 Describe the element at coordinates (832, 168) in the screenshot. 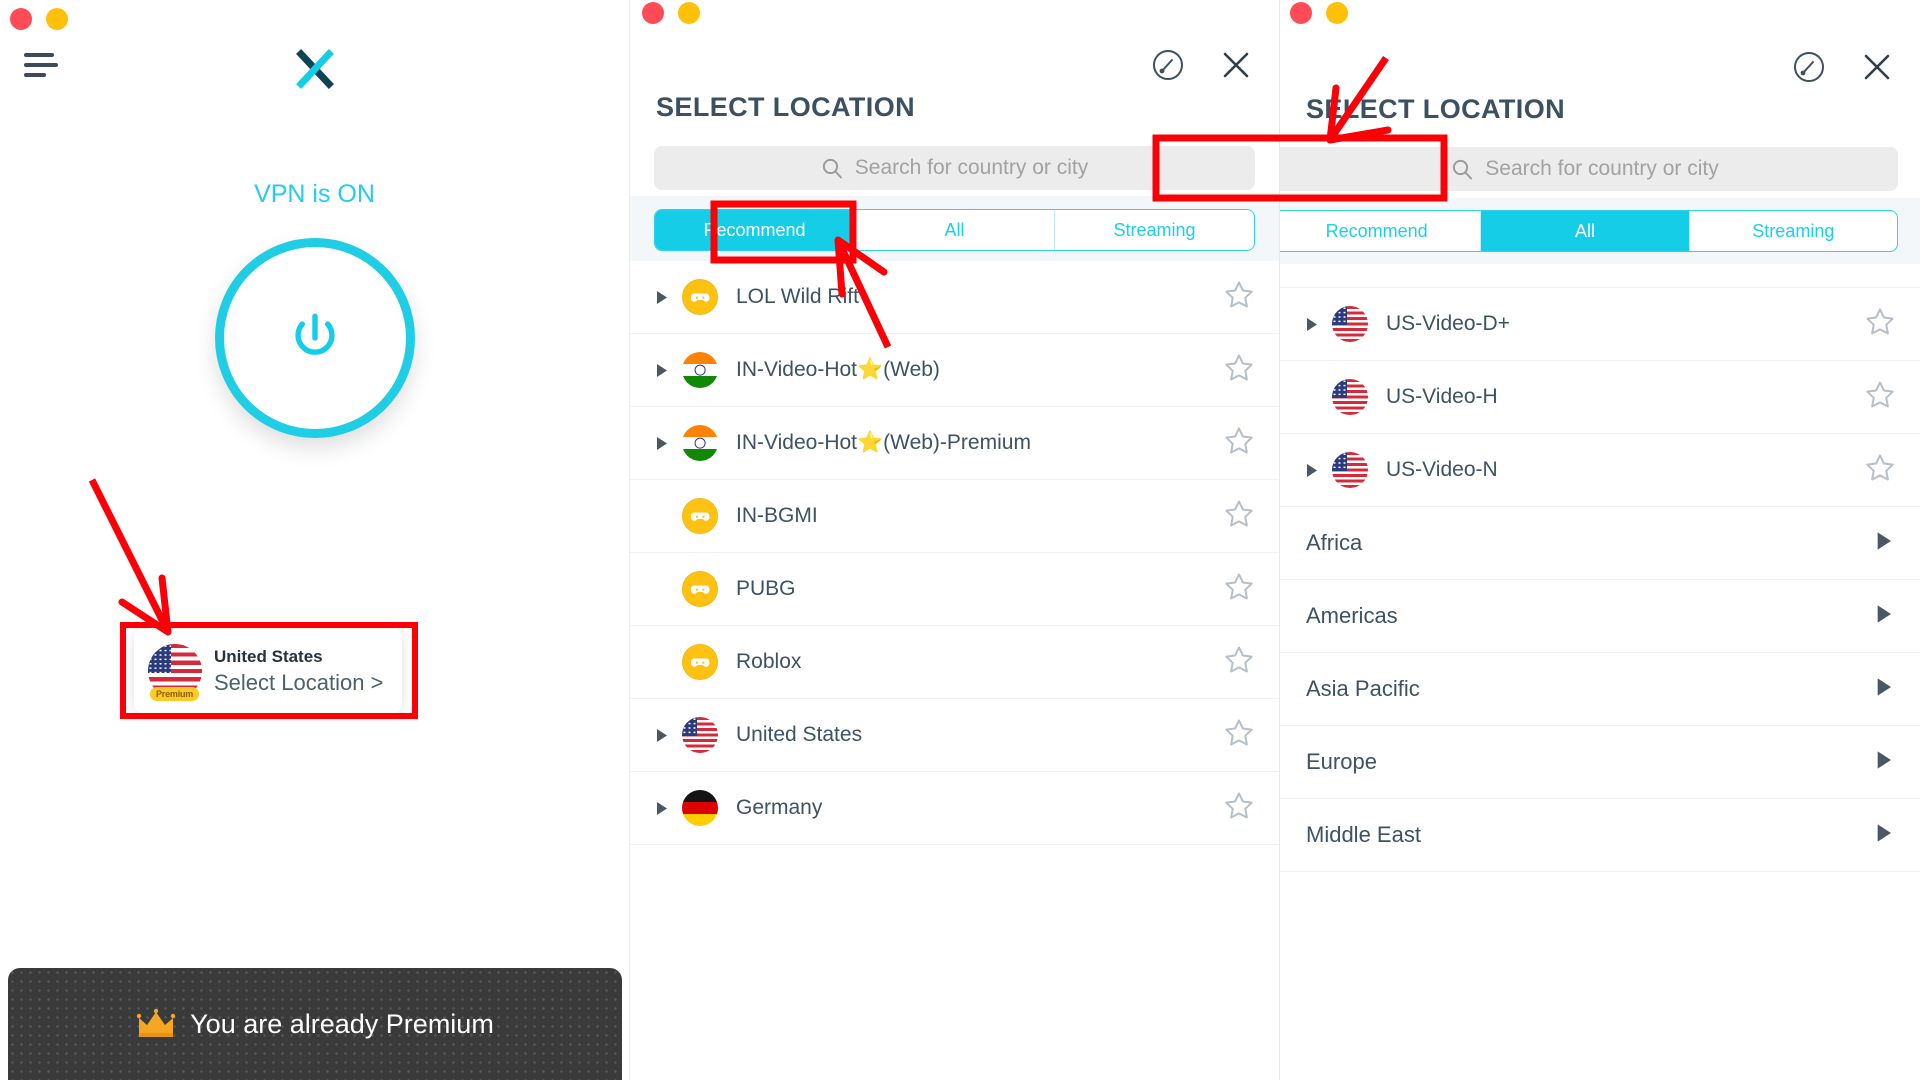

I see `search-icon` at that location.